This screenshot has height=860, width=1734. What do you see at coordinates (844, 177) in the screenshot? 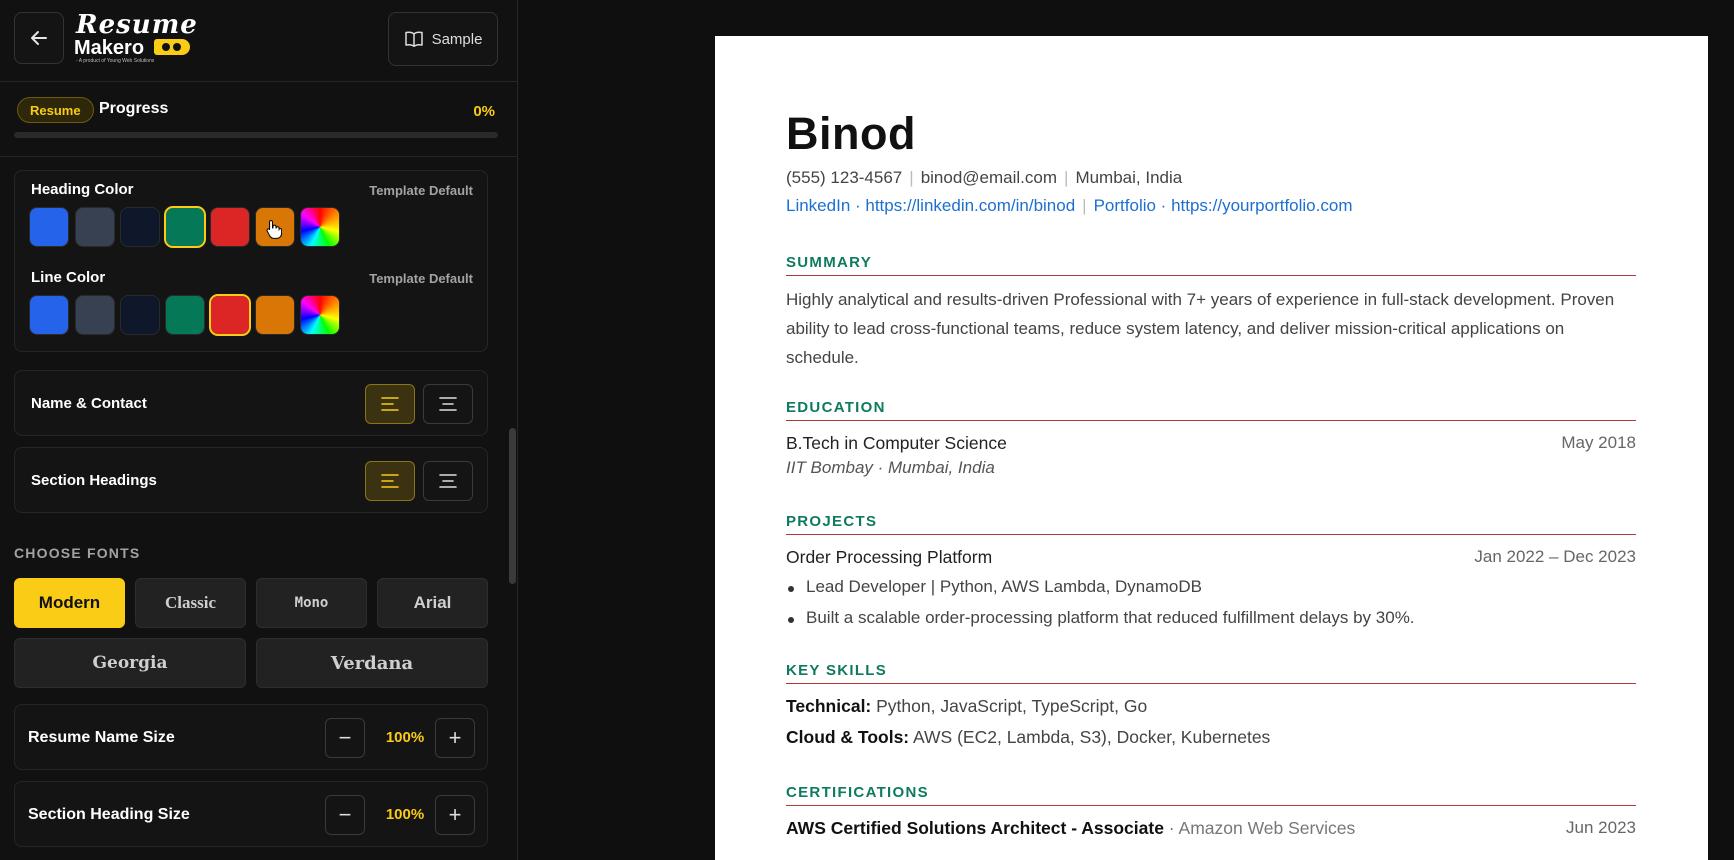
I see `resume-phone: (555) 123-4567` at bounding box center [844, 177].